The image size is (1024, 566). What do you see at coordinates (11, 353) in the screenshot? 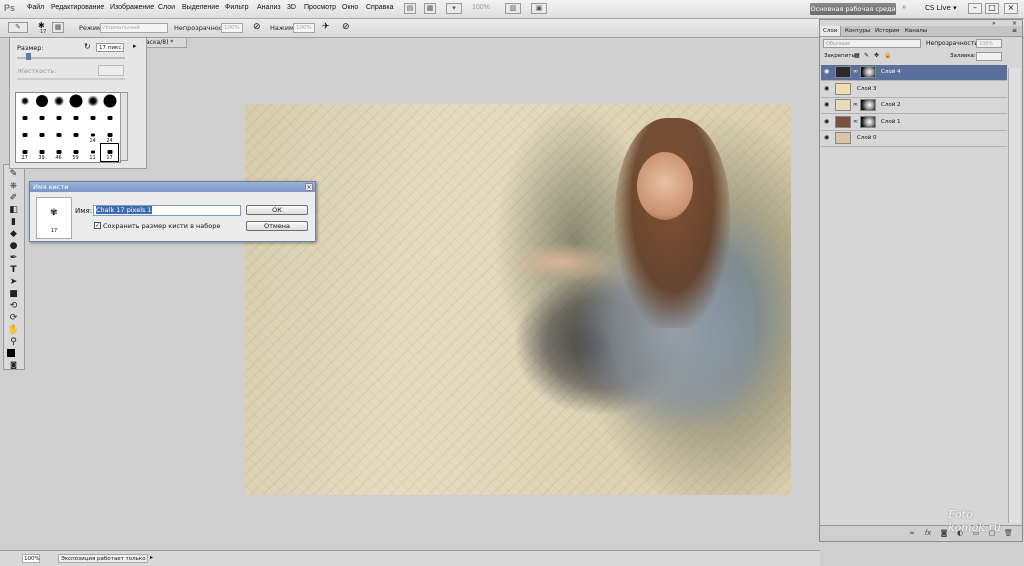
I see `foreground-color-swatch` at bounding box center [11, 353].